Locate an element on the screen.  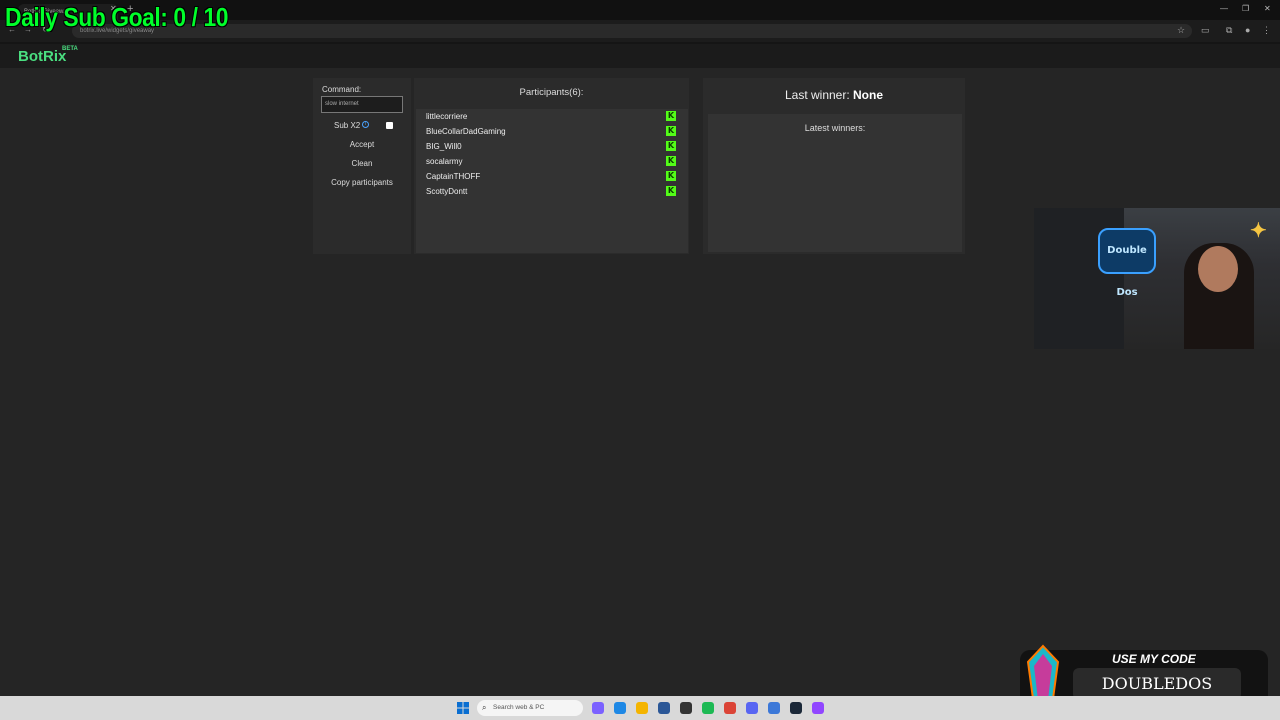
menu-icon: ⋮ is located at coordinates (1266, 30).